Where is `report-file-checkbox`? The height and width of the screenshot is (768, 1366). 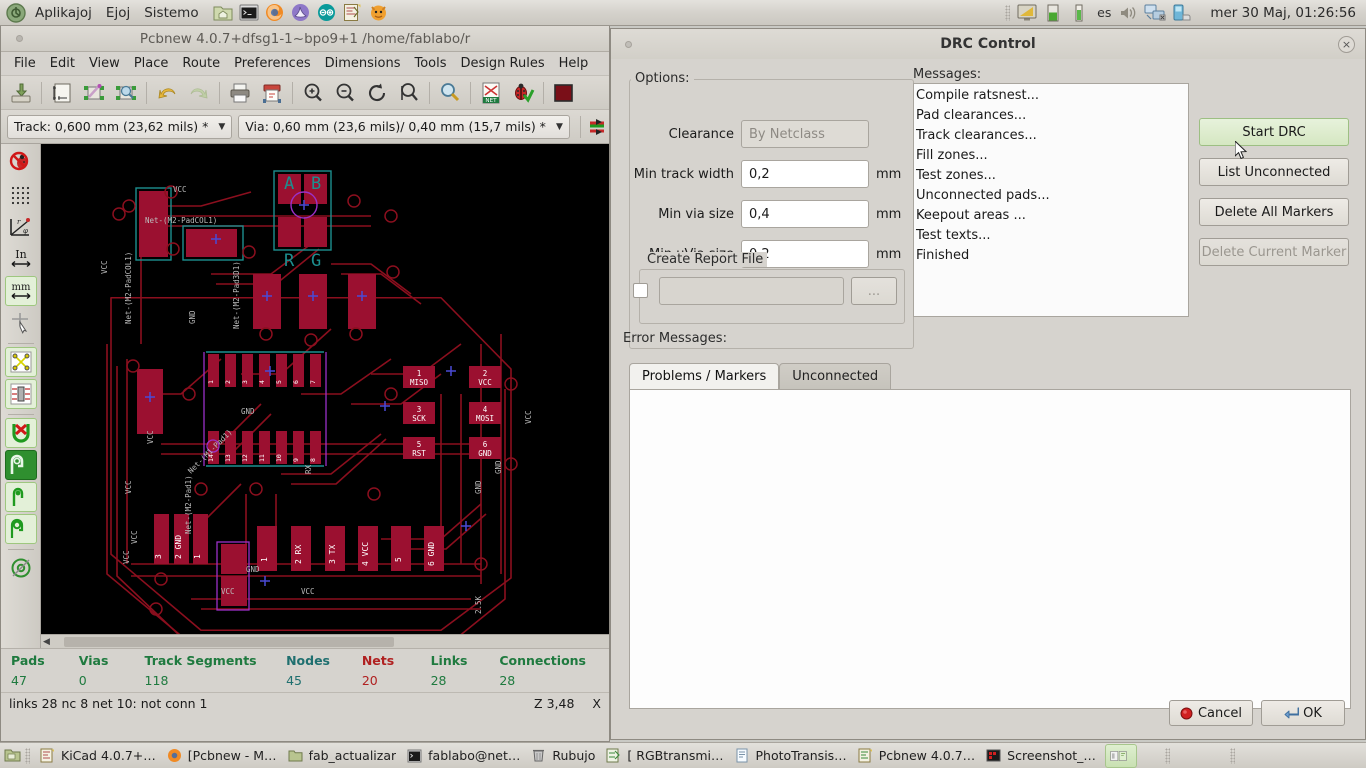 report-file-checkbox is located at coordinates (640, 290).